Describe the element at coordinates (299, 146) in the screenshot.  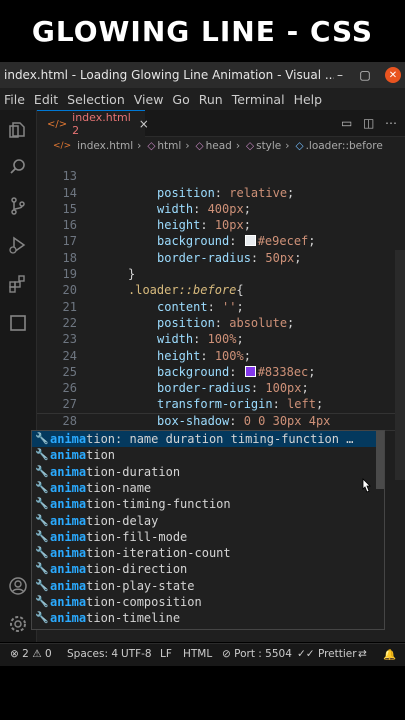
I see `selector-icon: ◇` at that location.